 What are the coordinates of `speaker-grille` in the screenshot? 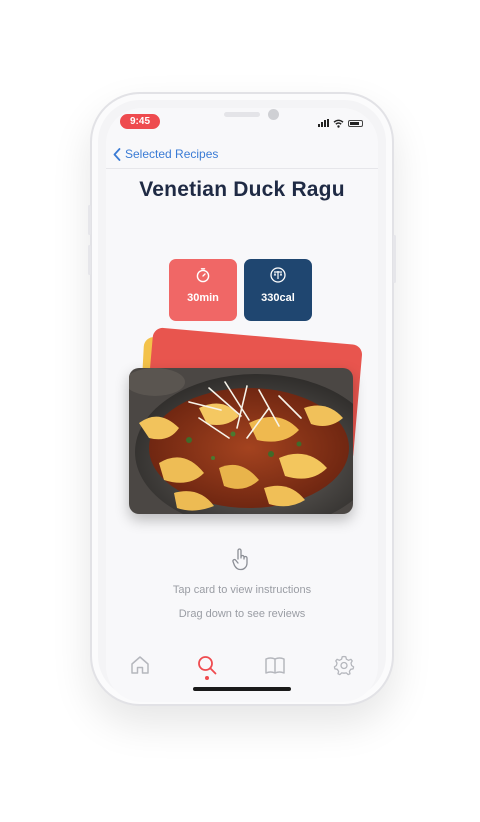 It's located at (242, 114).